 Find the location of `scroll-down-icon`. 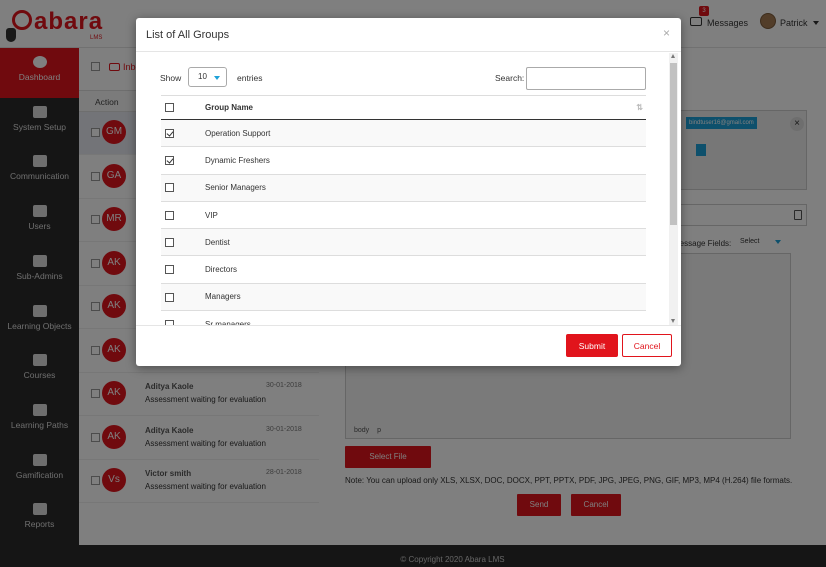

scroll-down-icon is located at coordinates (673, 321).